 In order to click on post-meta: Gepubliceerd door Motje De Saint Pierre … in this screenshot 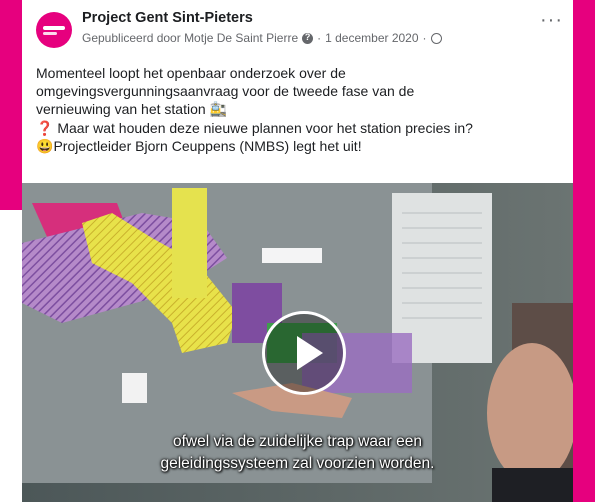, I will do `click(262, 38)`.